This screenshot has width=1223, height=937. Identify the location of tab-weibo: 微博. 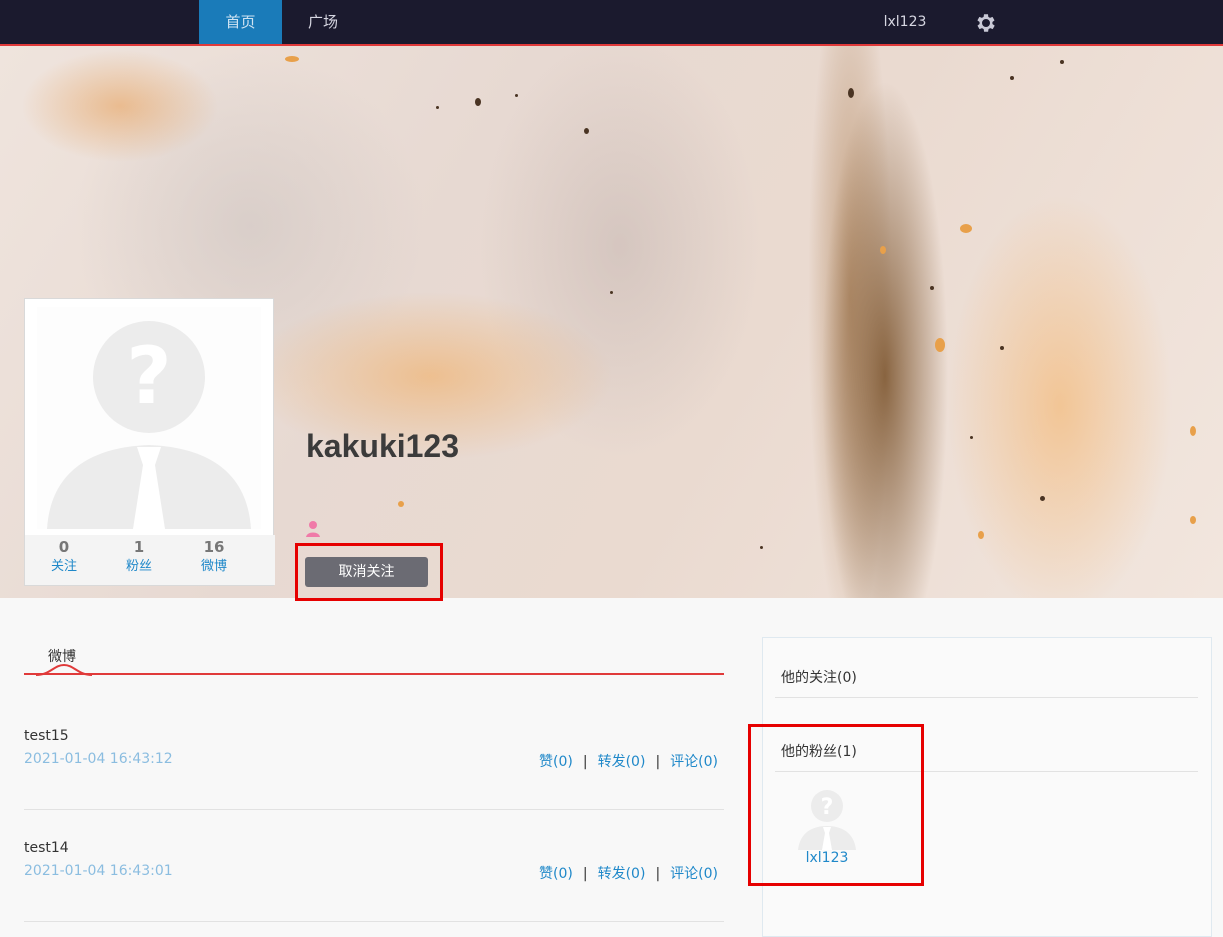
(62, 656).